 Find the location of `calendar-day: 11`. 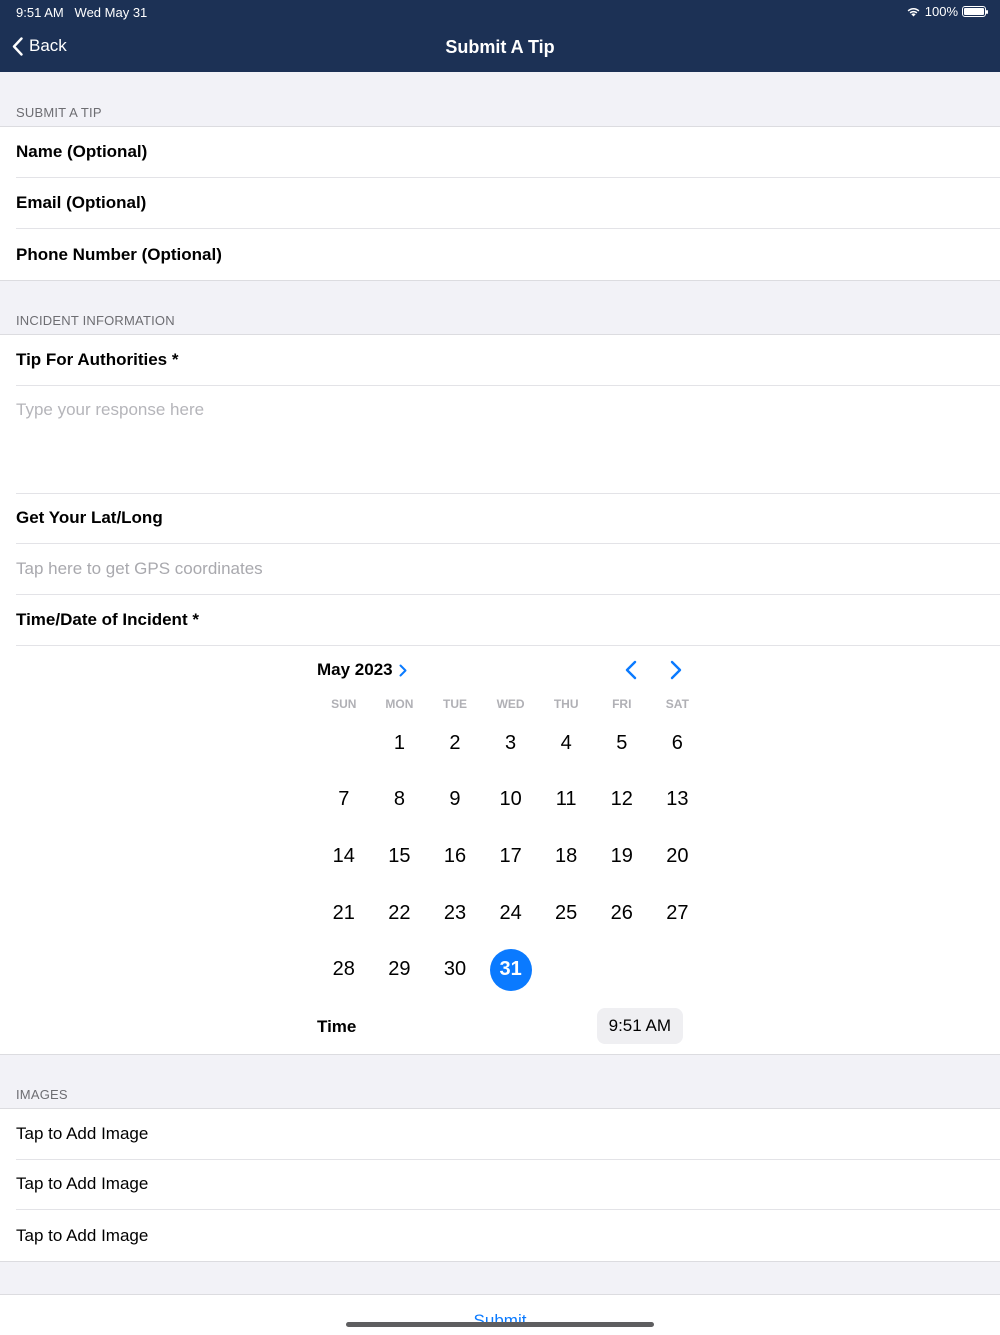

calendar-day: 11 is located at coordinates (566, 800).